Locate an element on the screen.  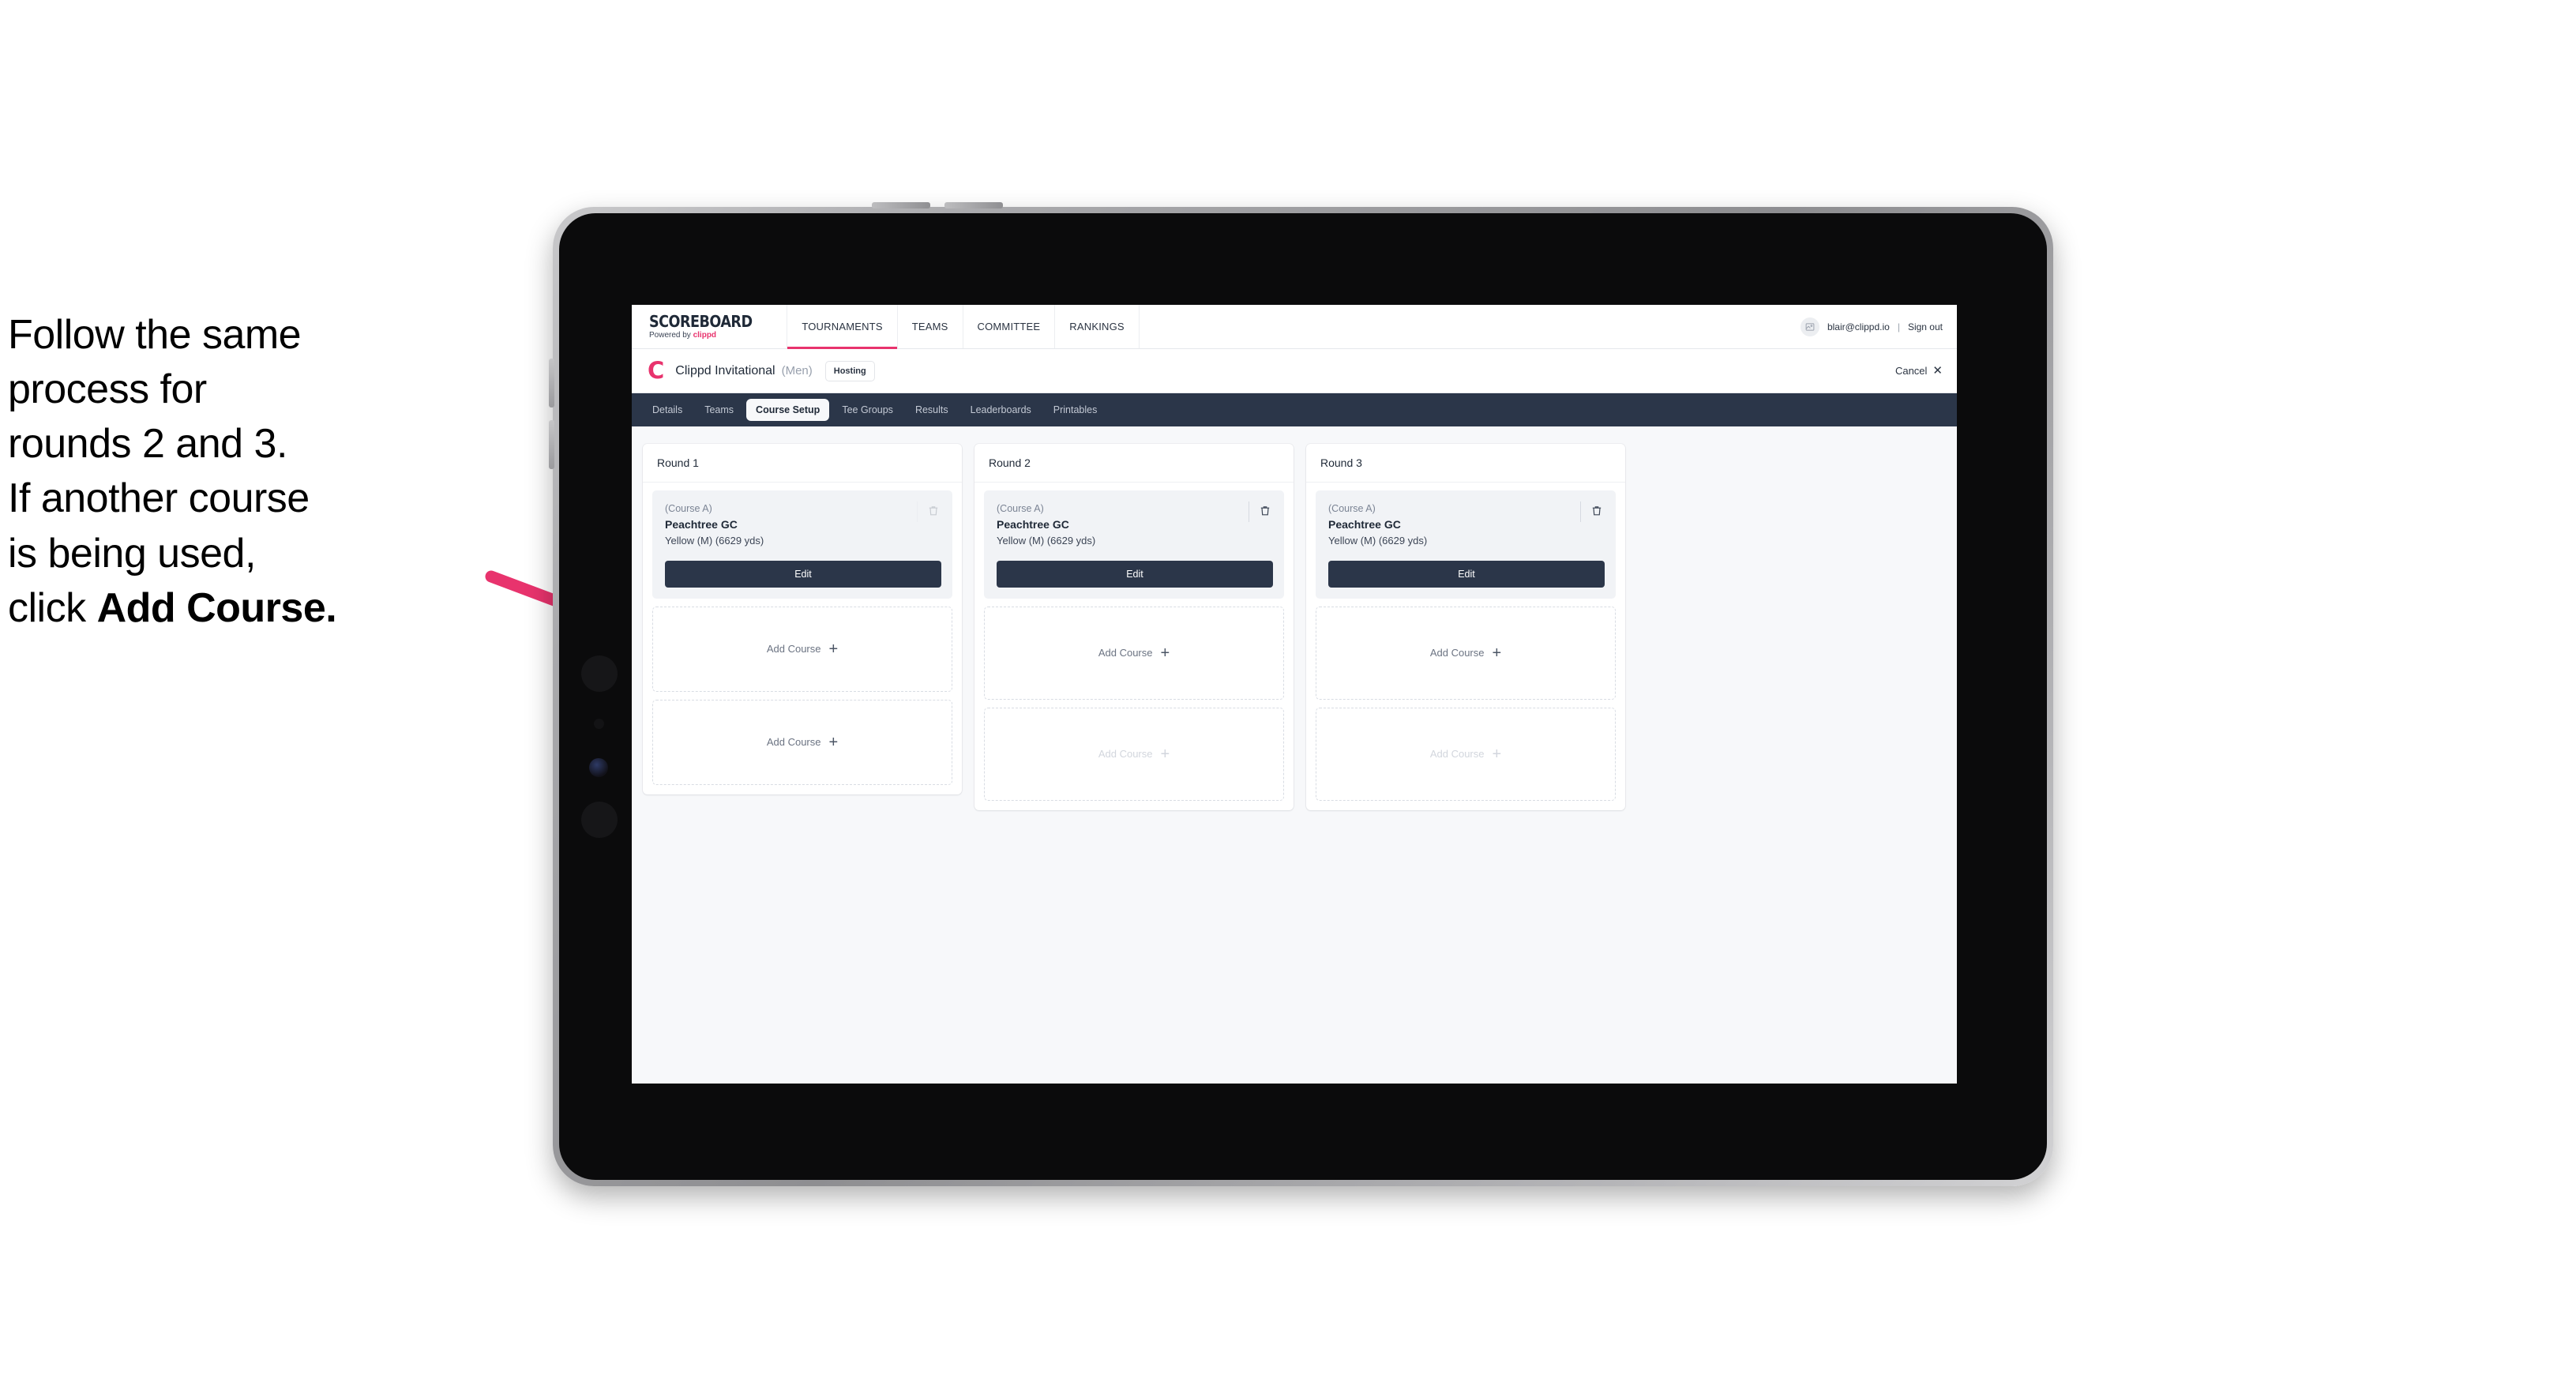
tab-course-setup: Course Setup is located at coordinates (788, 410).